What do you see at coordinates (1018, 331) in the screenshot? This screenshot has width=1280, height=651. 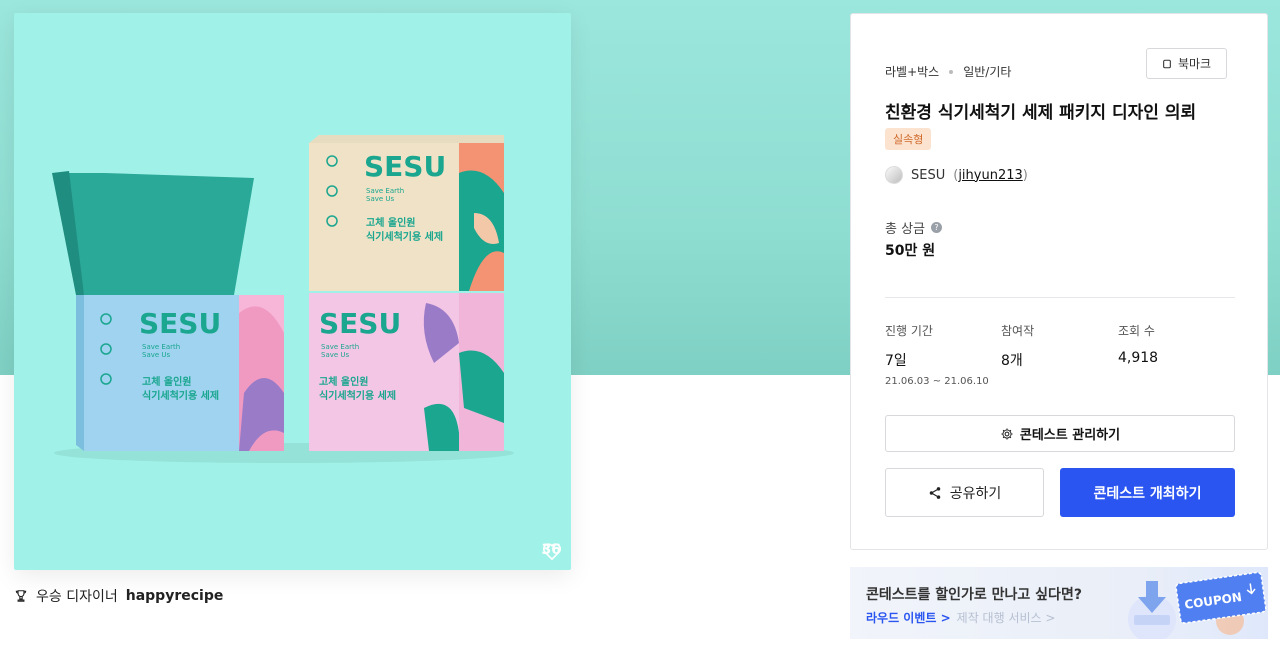 I see `stat-label: 참여작` at bounding box center [1018, 331].